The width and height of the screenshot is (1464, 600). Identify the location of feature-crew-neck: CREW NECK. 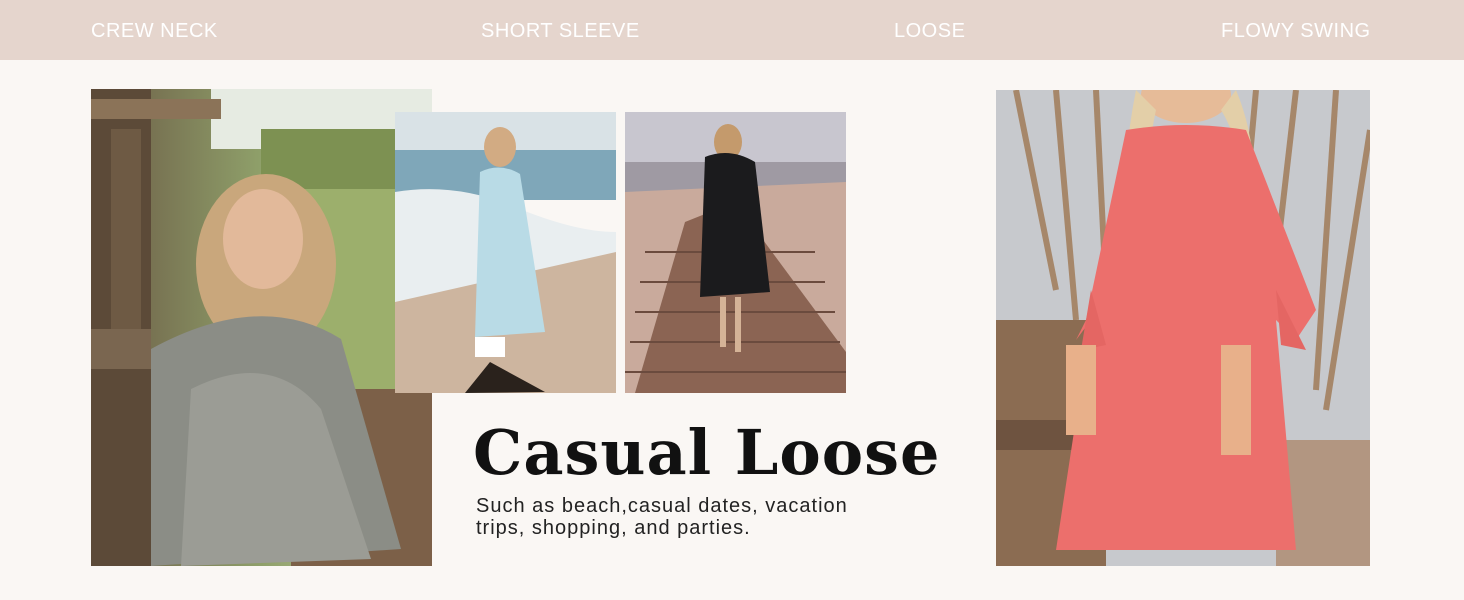
(154, 31).